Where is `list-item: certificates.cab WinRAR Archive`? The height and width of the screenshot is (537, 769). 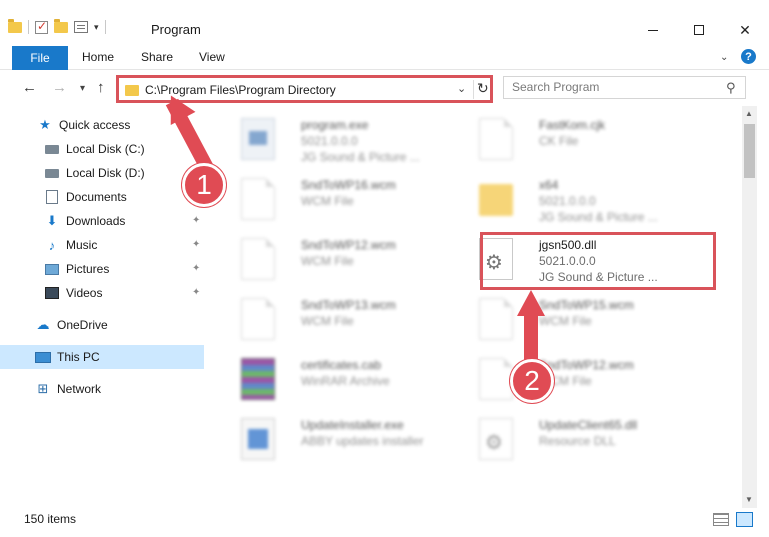 list-item: certificates.cab WinRAR Archive is located at coordinates (348, 380).